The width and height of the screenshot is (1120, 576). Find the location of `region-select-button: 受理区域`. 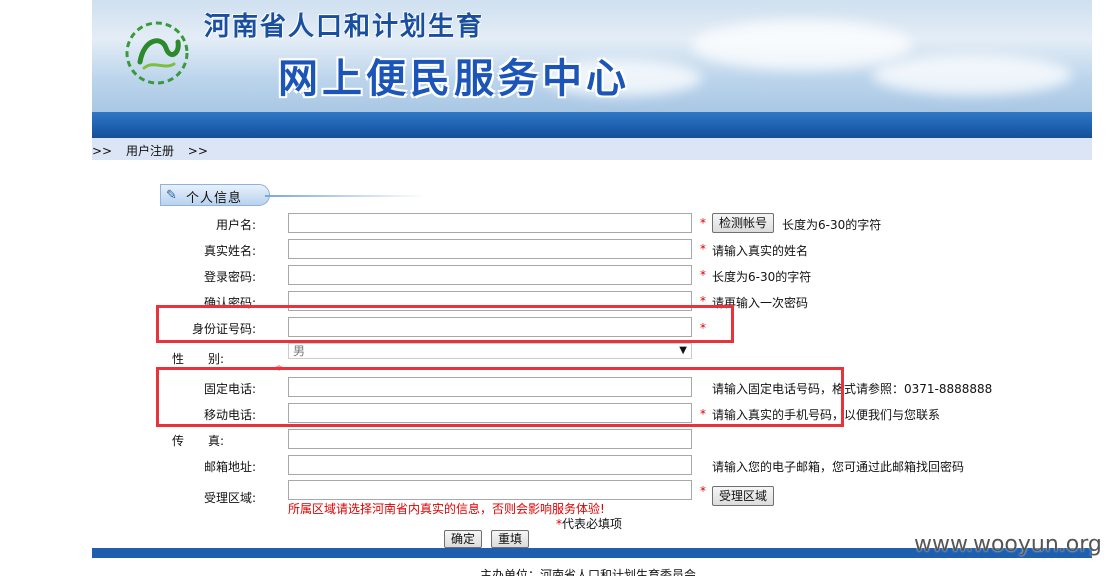

region-select-button: 受理区域 is located at coordinates (743, 496).